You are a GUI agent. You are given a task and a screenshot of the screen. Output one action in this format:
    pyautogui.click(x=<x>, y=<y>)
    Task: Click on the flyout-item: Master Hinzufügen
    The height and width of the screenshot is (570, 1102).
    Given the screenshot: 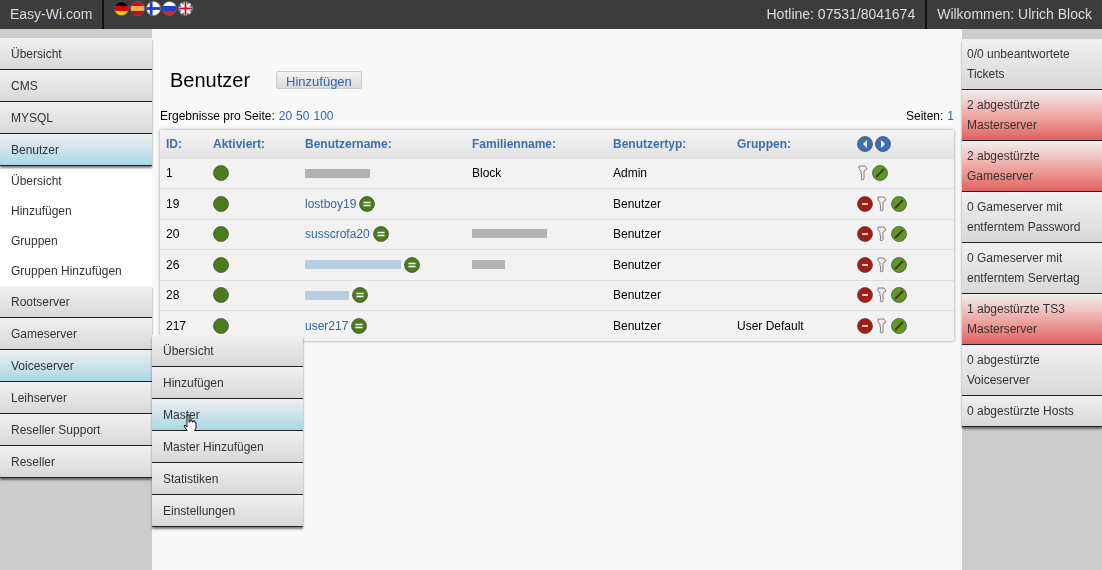 What is the action you would take?
    pyautogui.click(x=227, y=447)
    